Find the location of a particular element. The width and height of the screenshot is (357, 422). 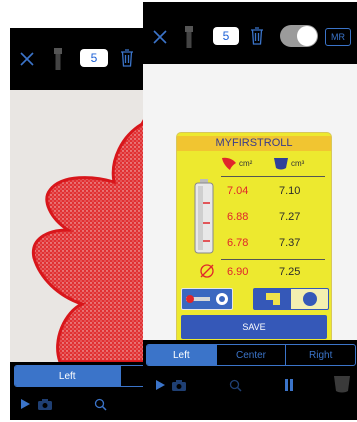

pause-icon is located at coordinates (289, 385).